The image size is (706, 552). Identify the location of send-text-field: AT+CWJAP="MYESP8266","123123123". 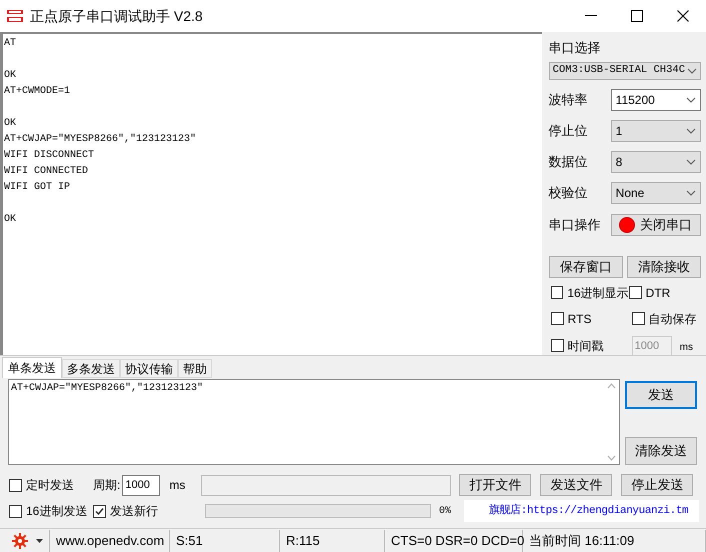
(314, 422).